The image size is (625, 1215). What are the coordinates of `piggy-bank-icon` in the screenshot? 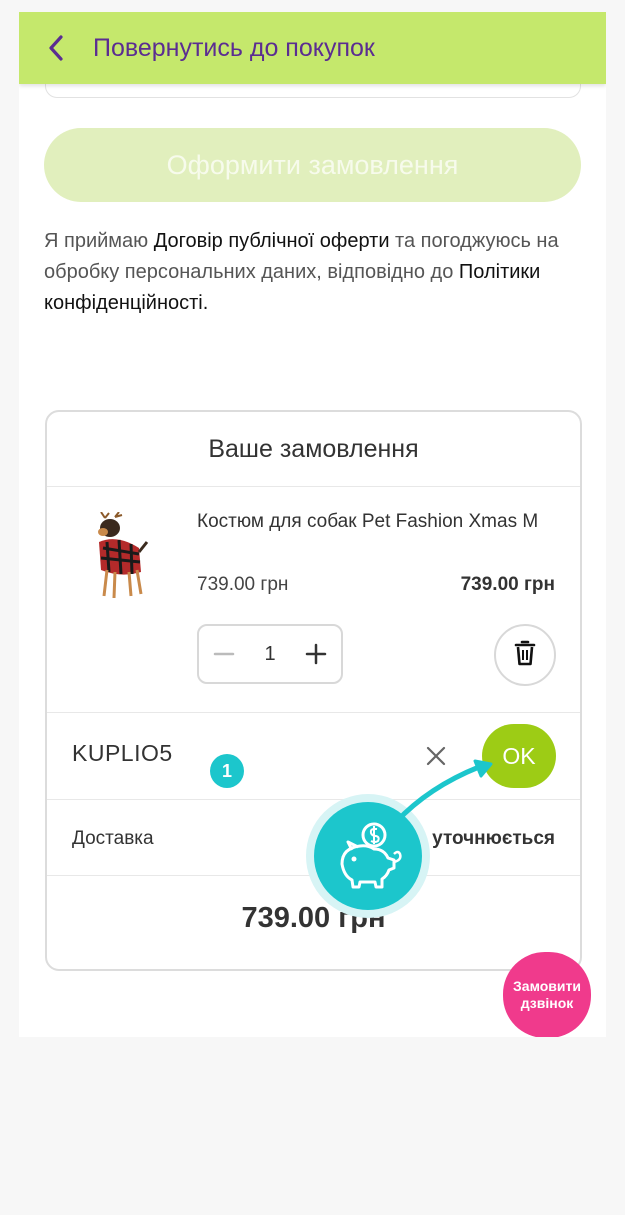 It's located at (368, 856).